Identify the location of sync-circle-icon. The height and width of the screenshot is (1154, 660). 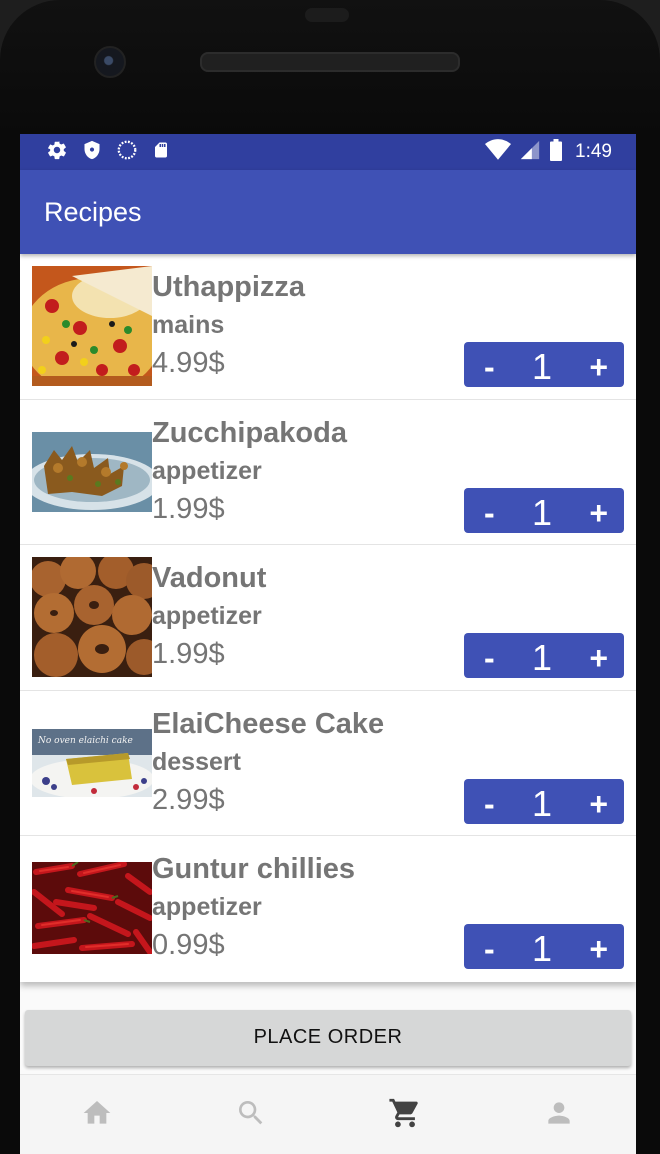
(127, 152).